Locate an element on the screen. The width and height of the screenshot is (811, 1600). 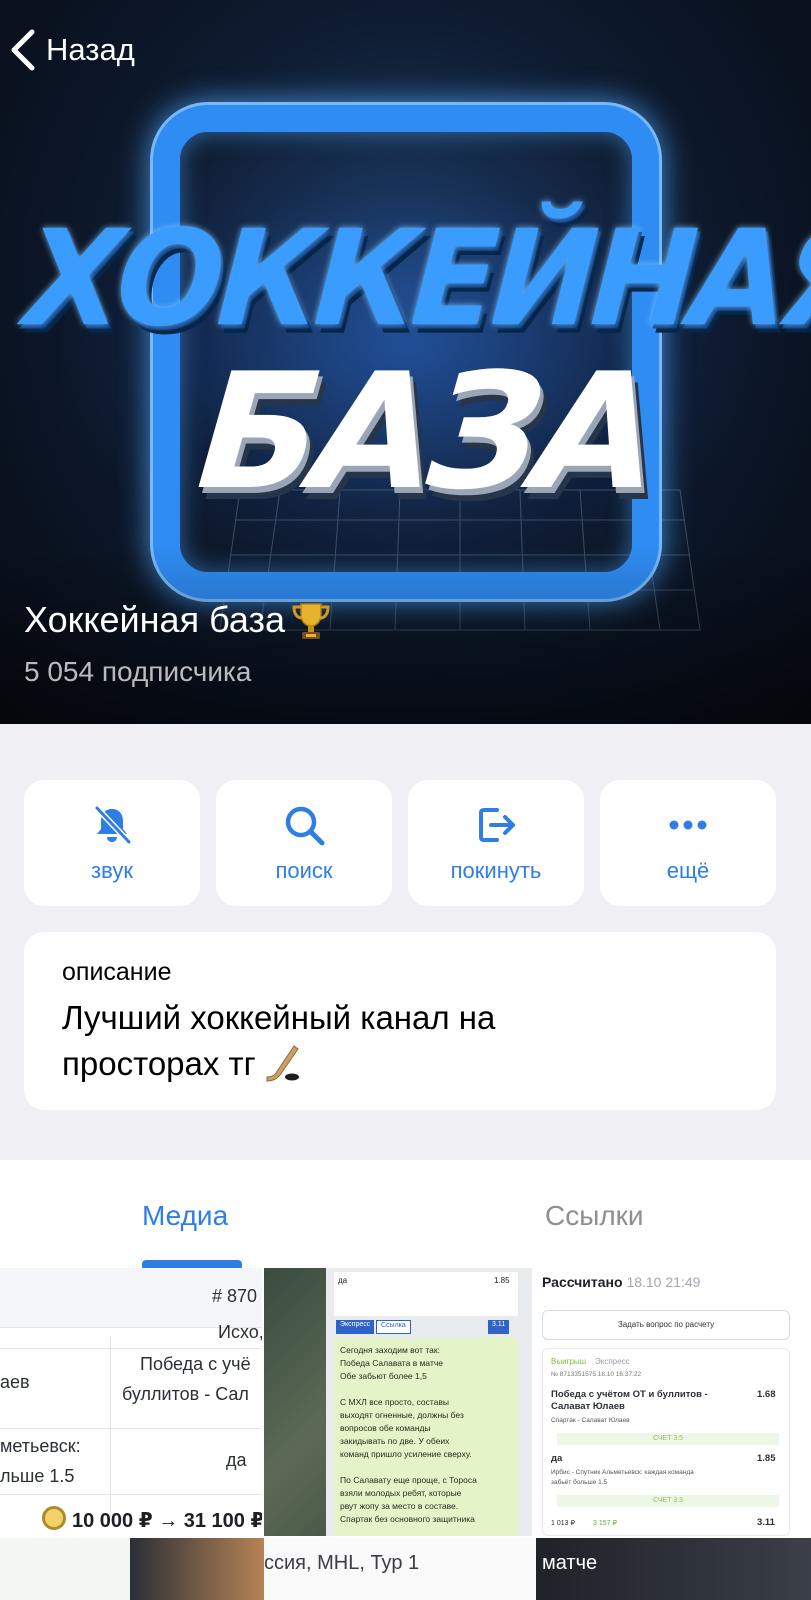
channel-title: Хоккейная база is located at coordinates (154, 619).